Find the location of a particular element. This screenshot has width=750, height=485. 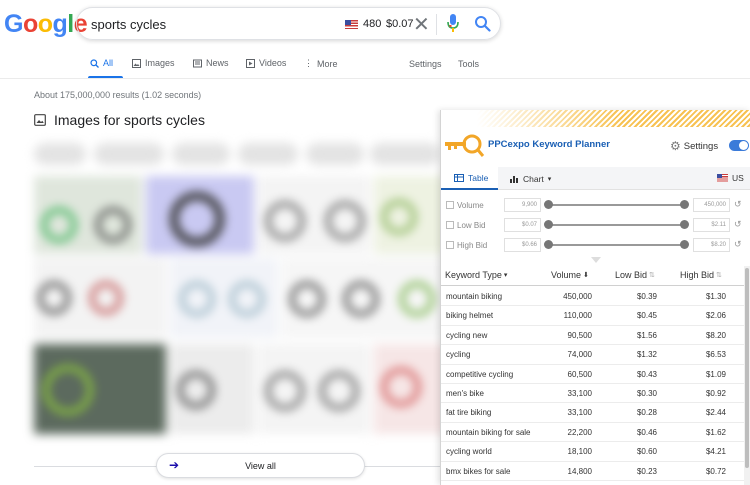

tab-all: All is located at coordinates (101, 63).